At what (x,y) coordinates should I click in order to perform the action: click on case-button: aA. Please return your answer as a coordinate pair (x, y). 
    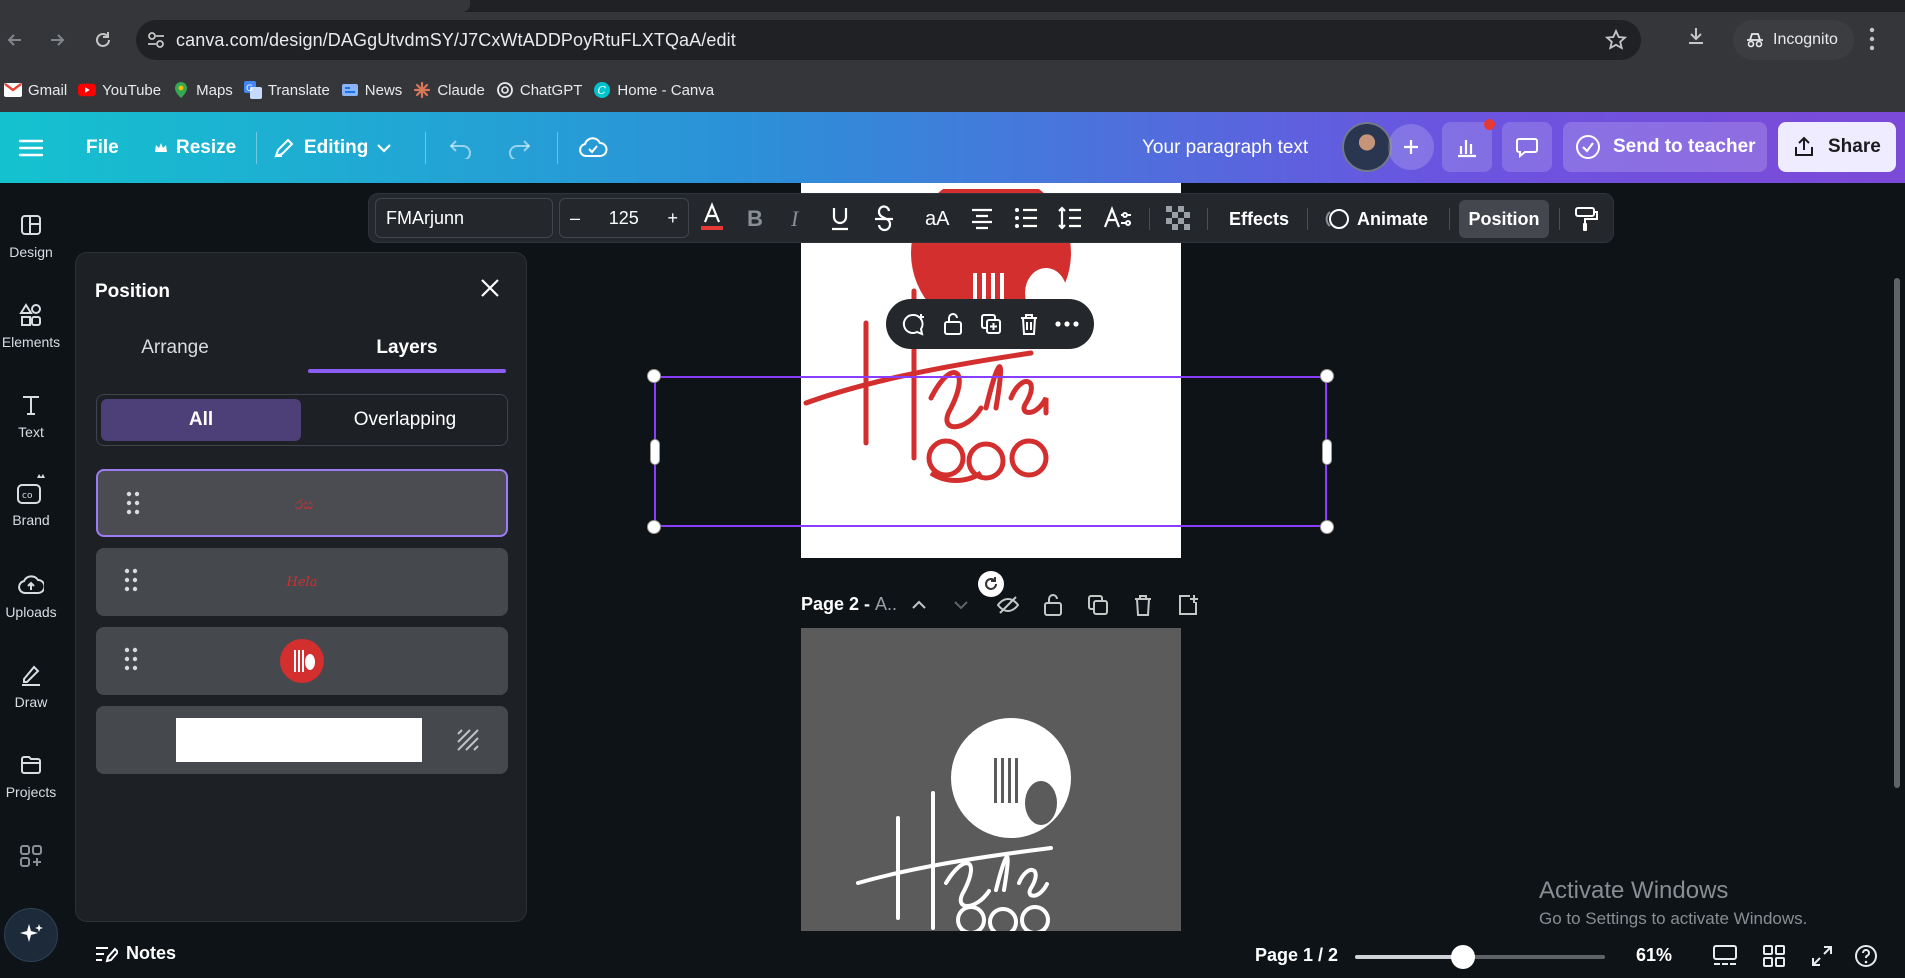
    Looking at the image, I should click on (937, 219).